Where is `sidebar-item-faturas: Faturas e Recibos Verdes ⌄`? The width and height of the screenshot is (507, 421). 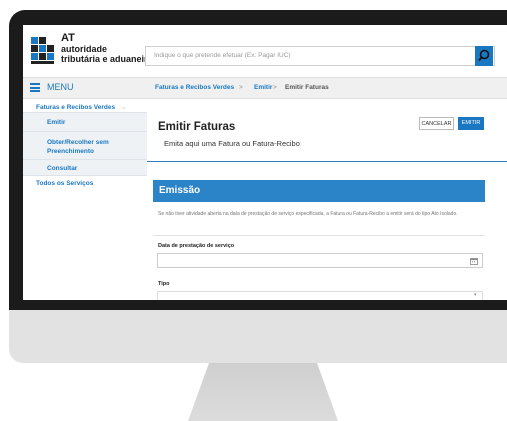 sidebar-item-faturas: Faturas e Recibos Verdes ⌄ is located at coordinates (85, 106).